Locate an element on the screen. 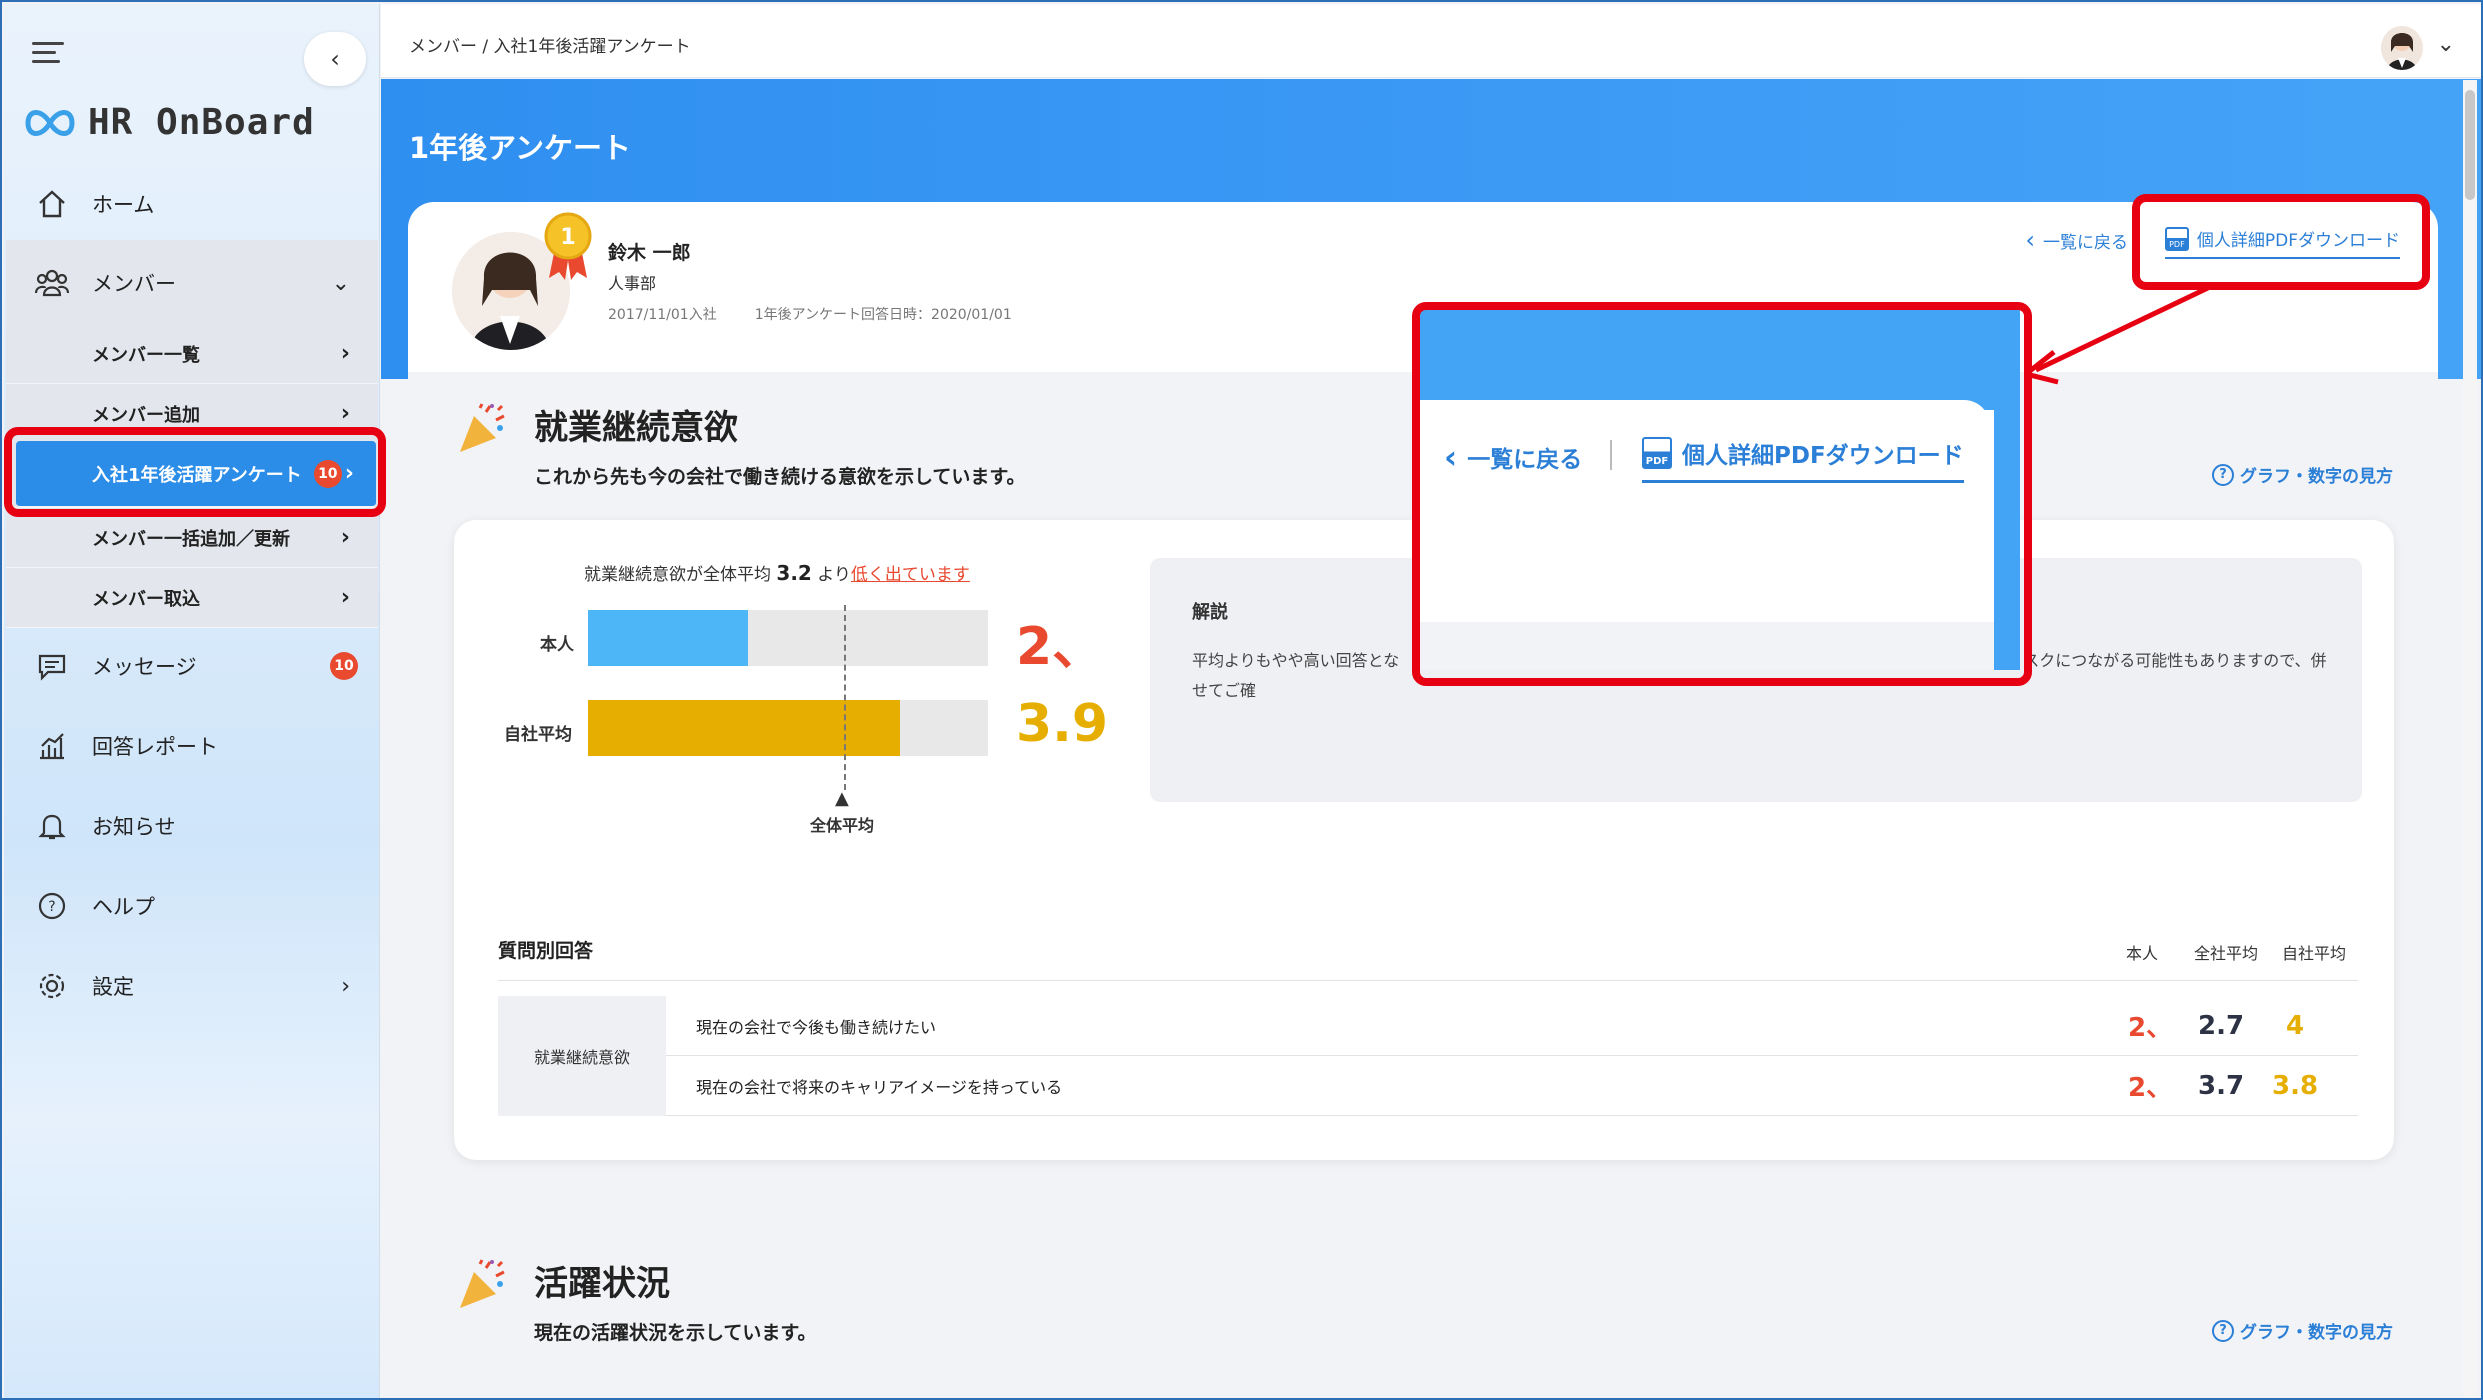 The image size is (2483, 1400). nav-home: ホーム is located at coordinates (192, 204).